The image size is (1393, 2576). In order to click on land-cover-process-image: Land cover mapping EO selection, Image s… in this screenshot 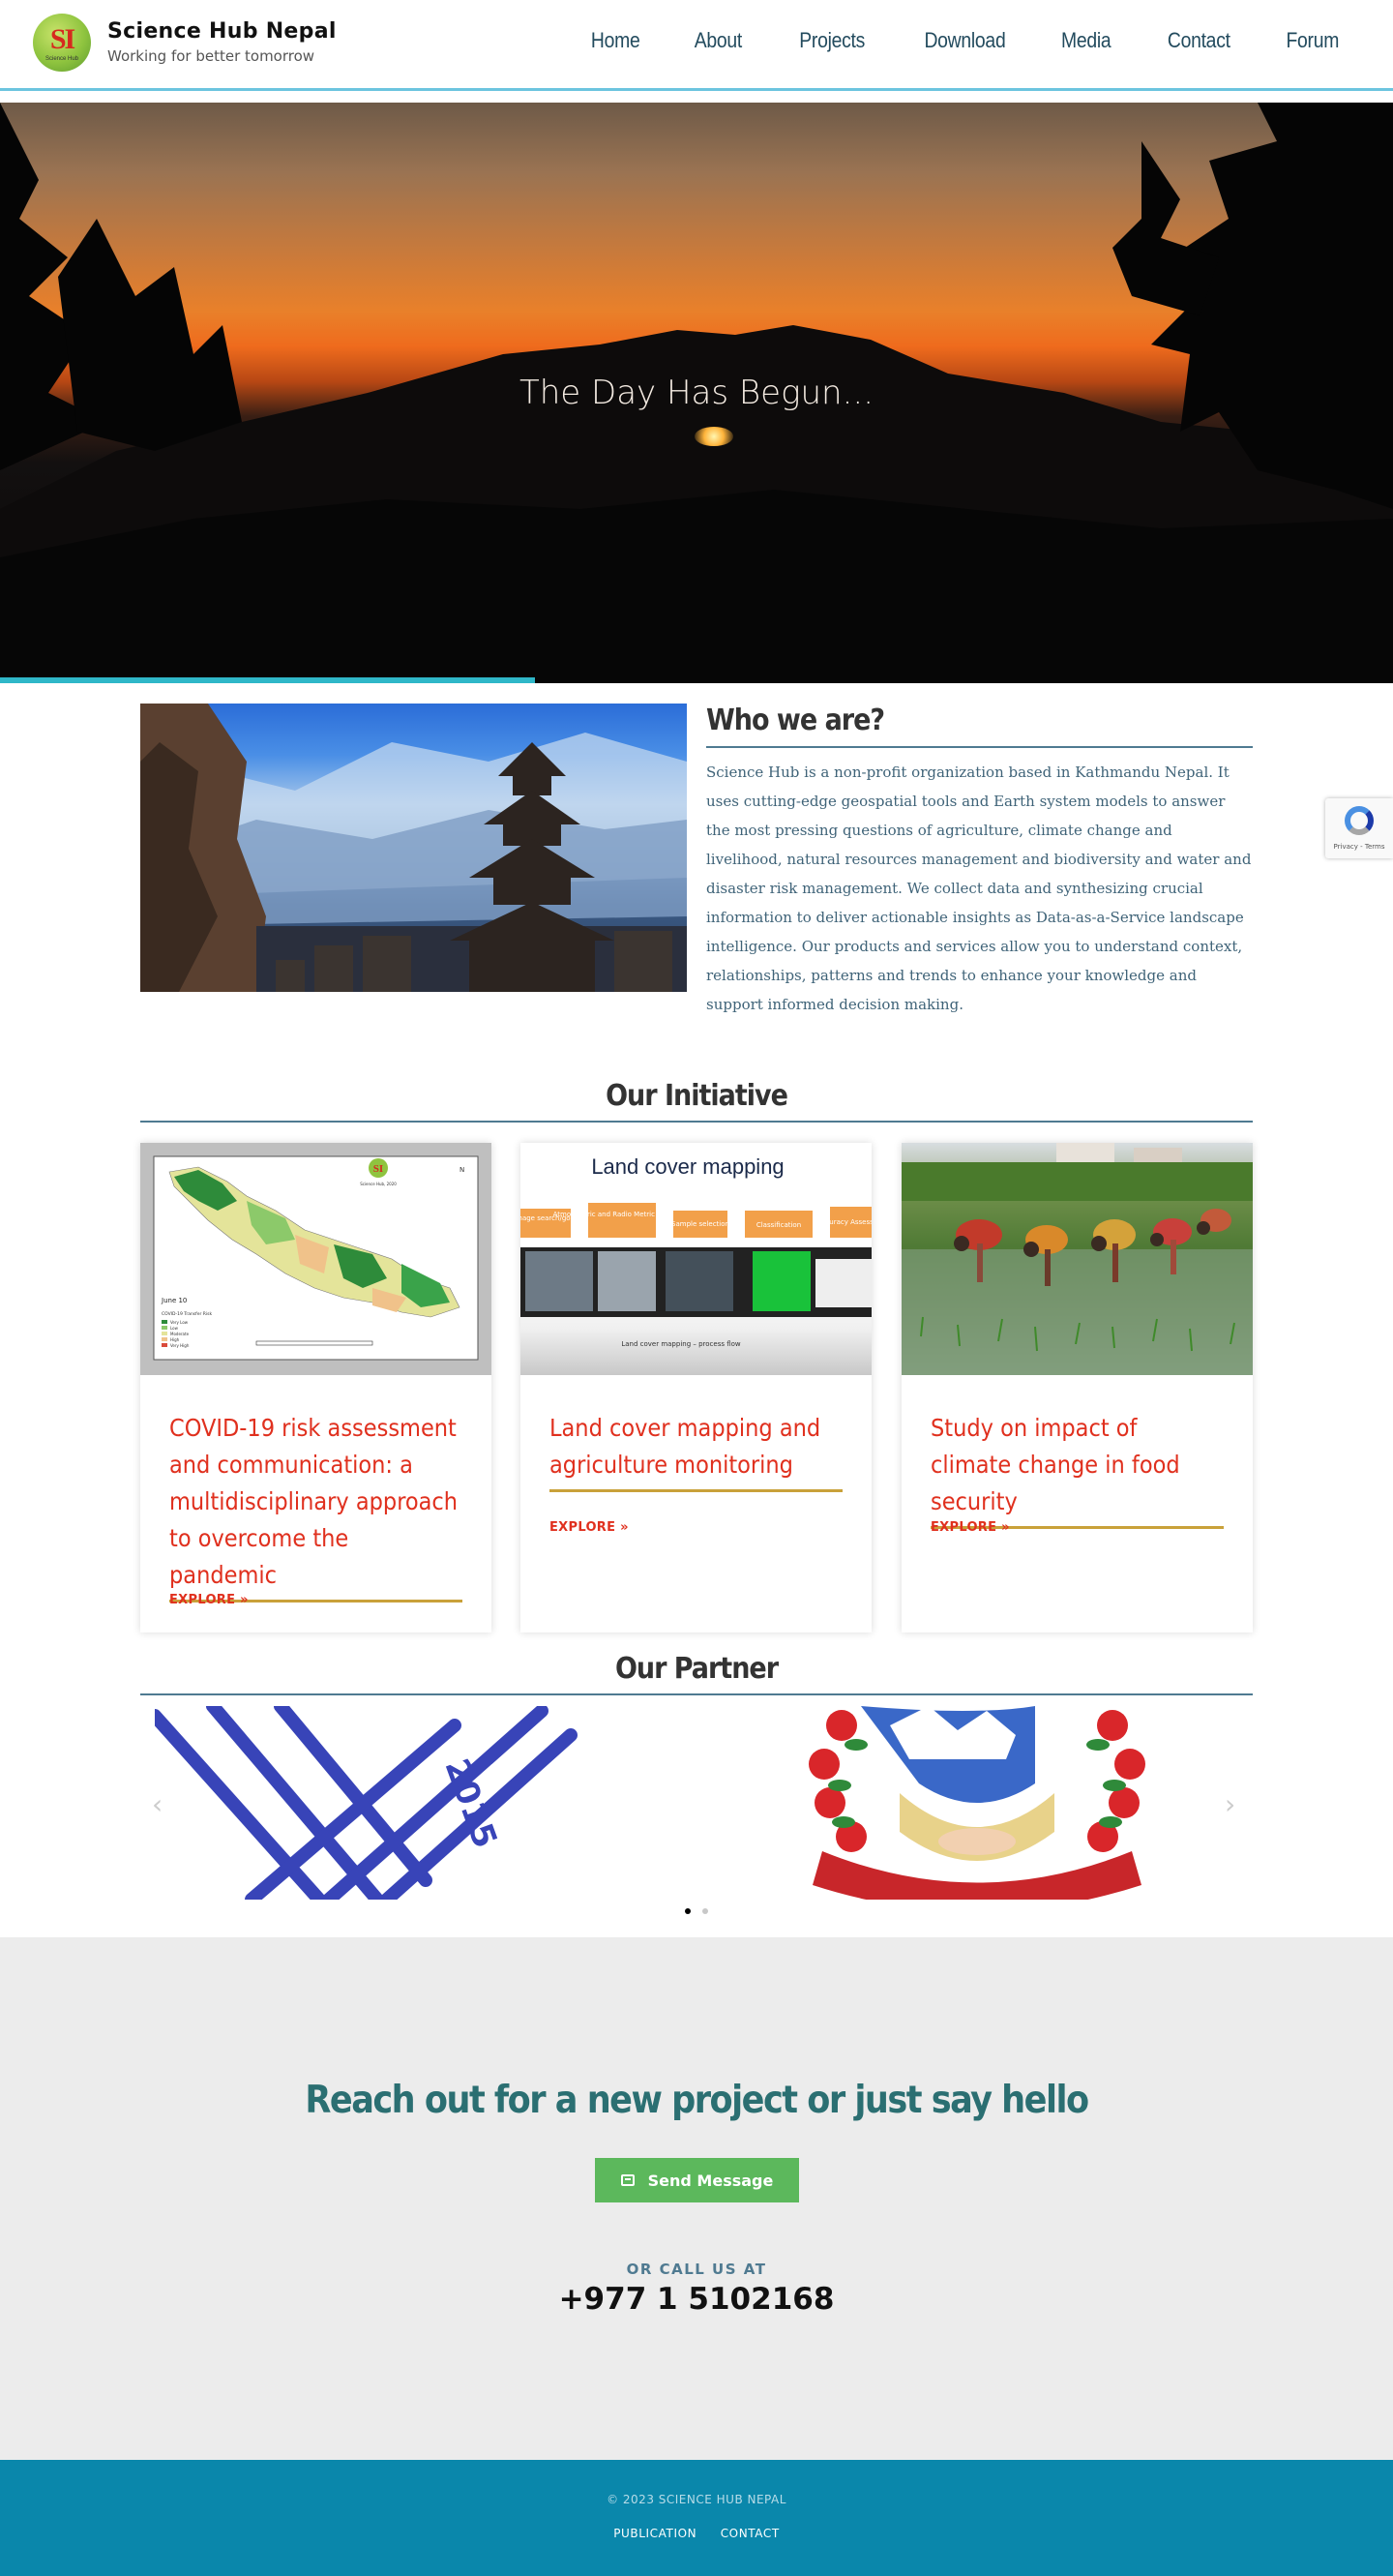, I will do `click(696, 1259)`.